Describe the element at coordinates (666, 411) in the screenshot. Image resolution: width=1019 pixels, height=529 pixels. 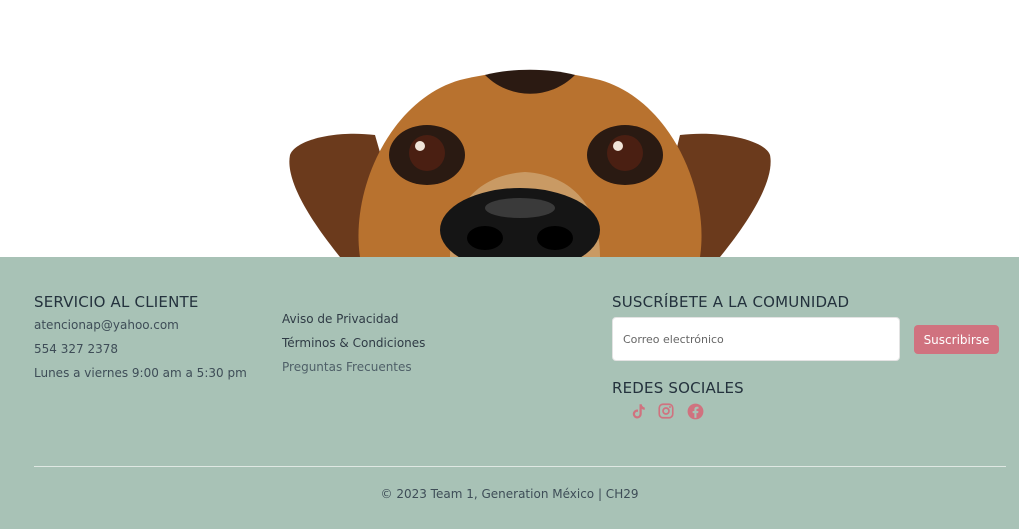
I see `instagram-icon` at that location.